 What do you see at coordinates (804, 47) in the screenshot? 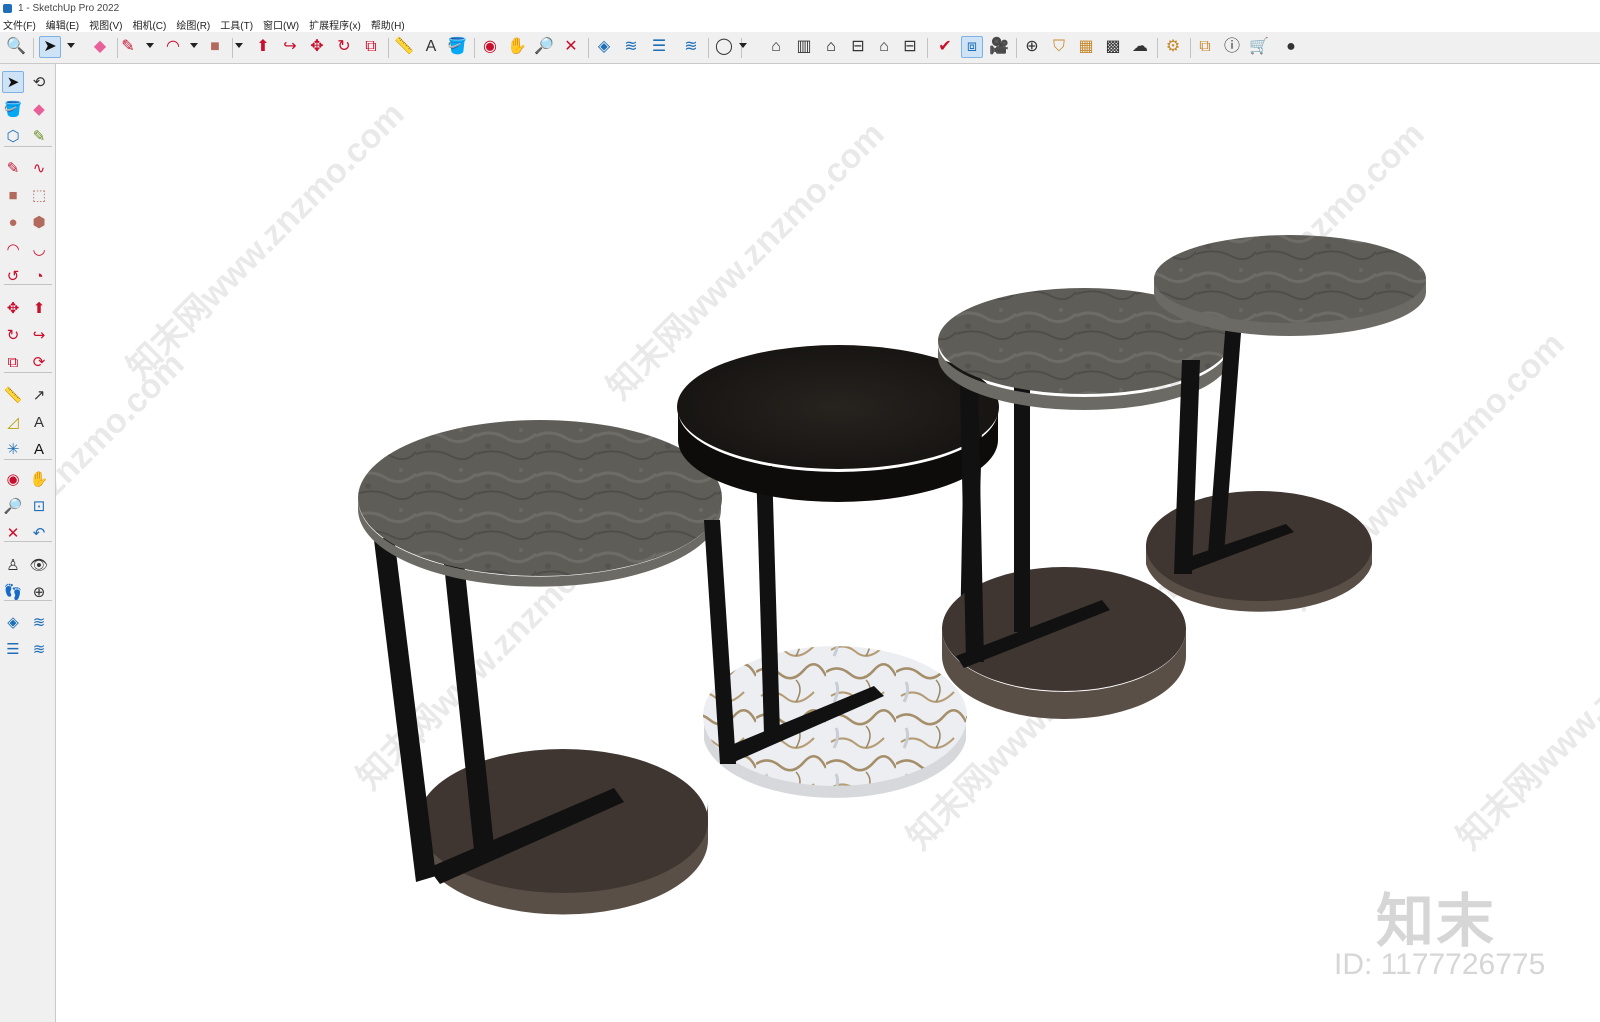
I see `top-view-icon: ▥` at bounding box center [804, 47].